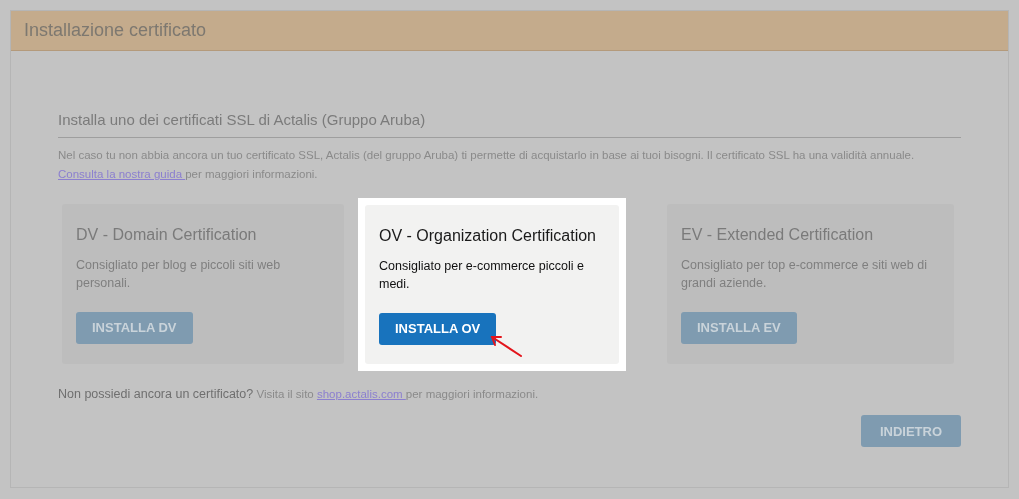 This screenshot has height=499, width=1019. I want to click on install-button: INSTALLA OV, so click(438, 328).